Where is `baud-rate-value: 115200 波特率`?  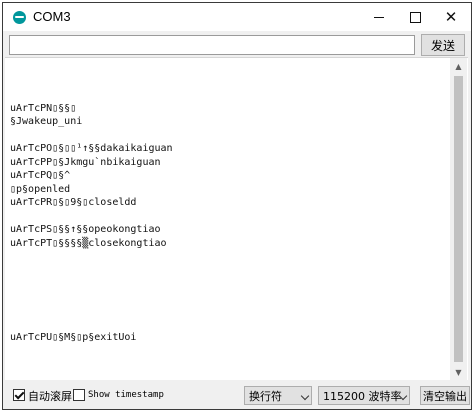 baud-rate-value: 115200 波特率 is located at coordinates (362, 396).